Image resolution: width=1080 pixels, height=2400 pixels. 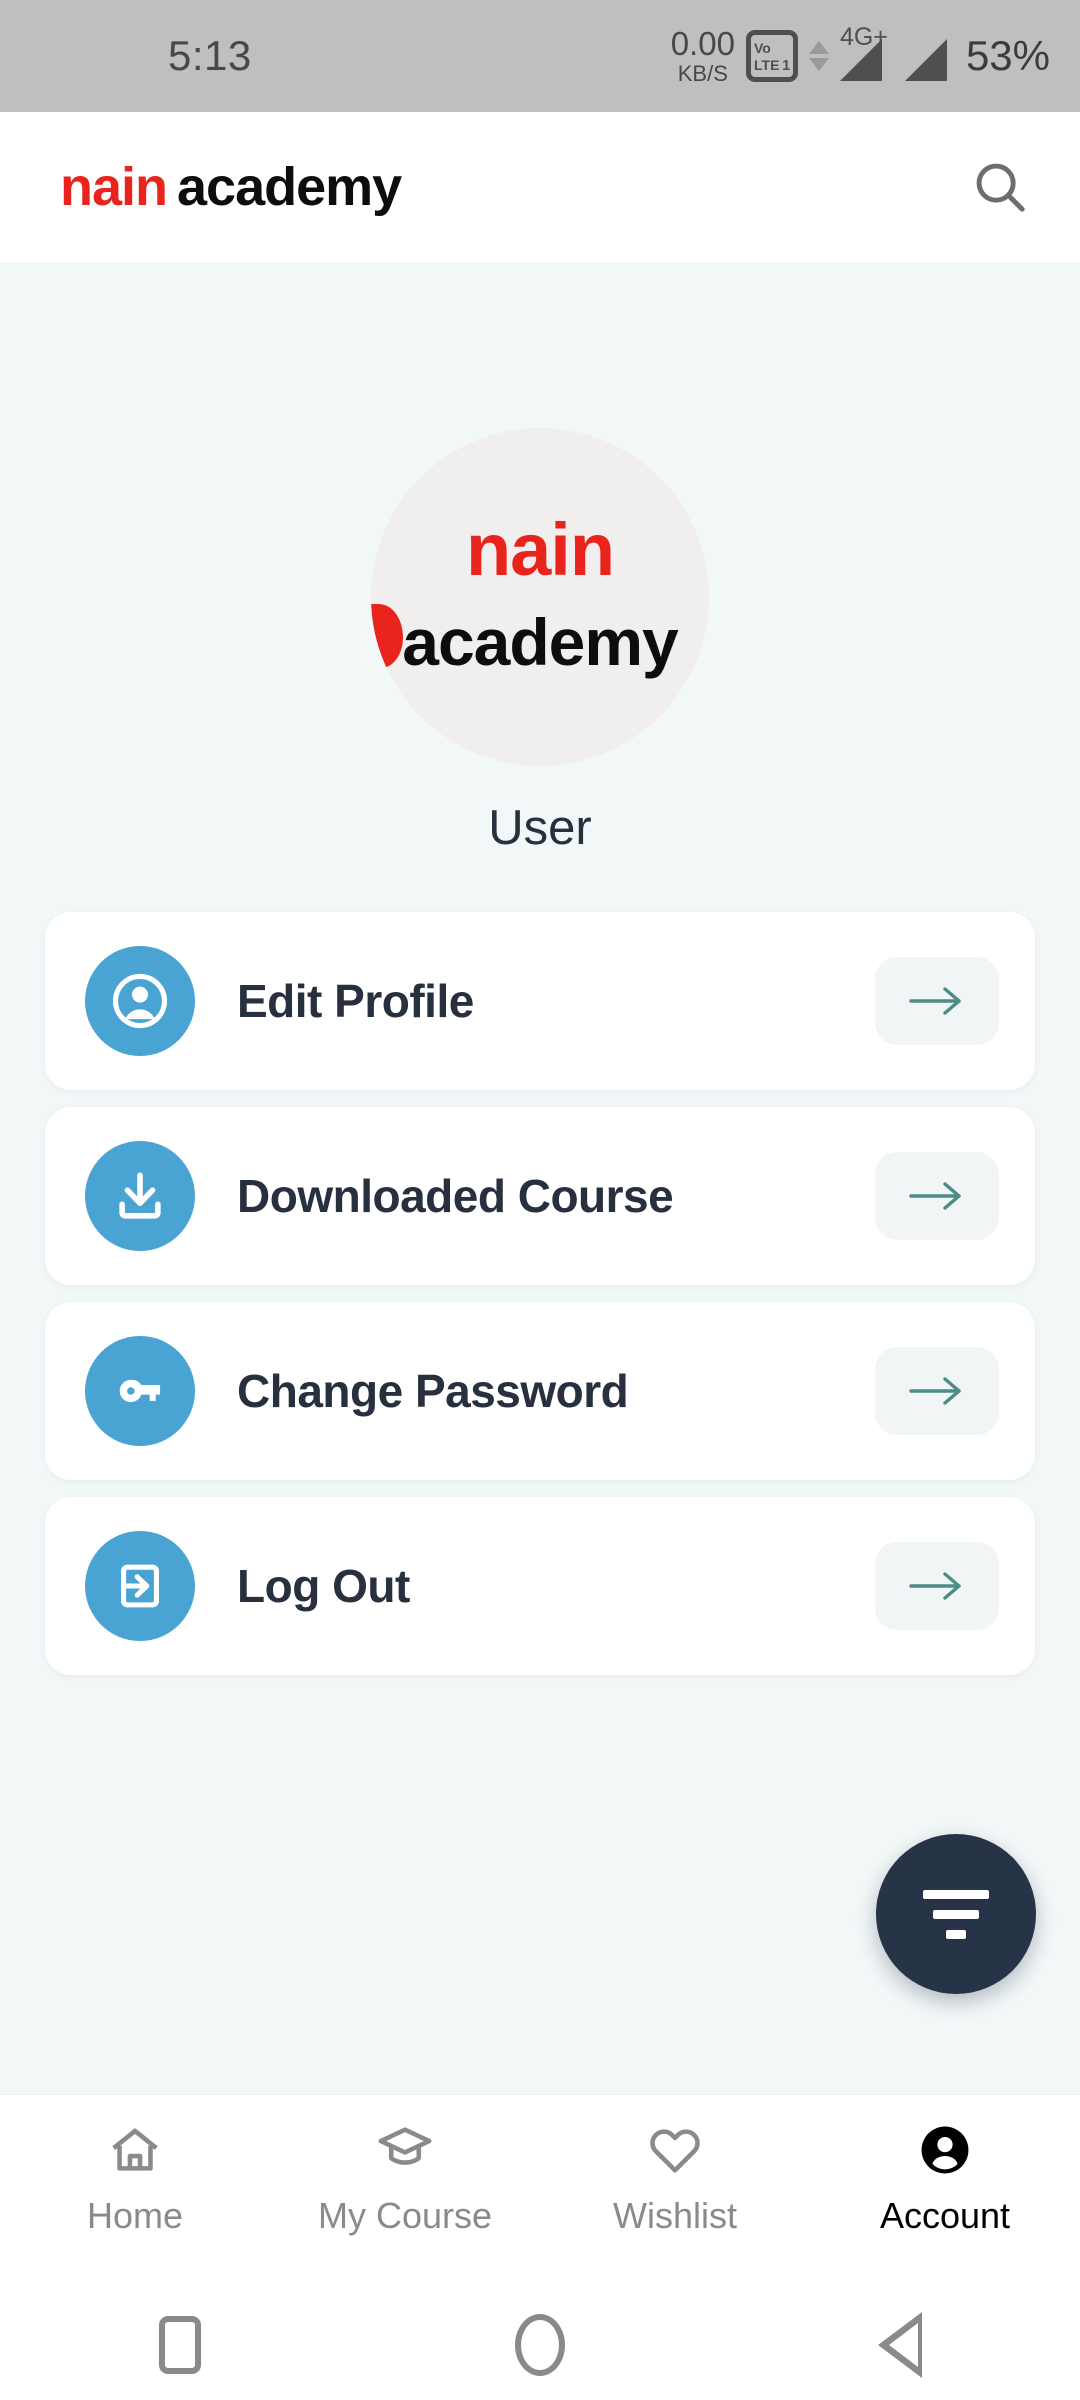 I want to click on status-clock: 5:13, so click(x=210, y=55).